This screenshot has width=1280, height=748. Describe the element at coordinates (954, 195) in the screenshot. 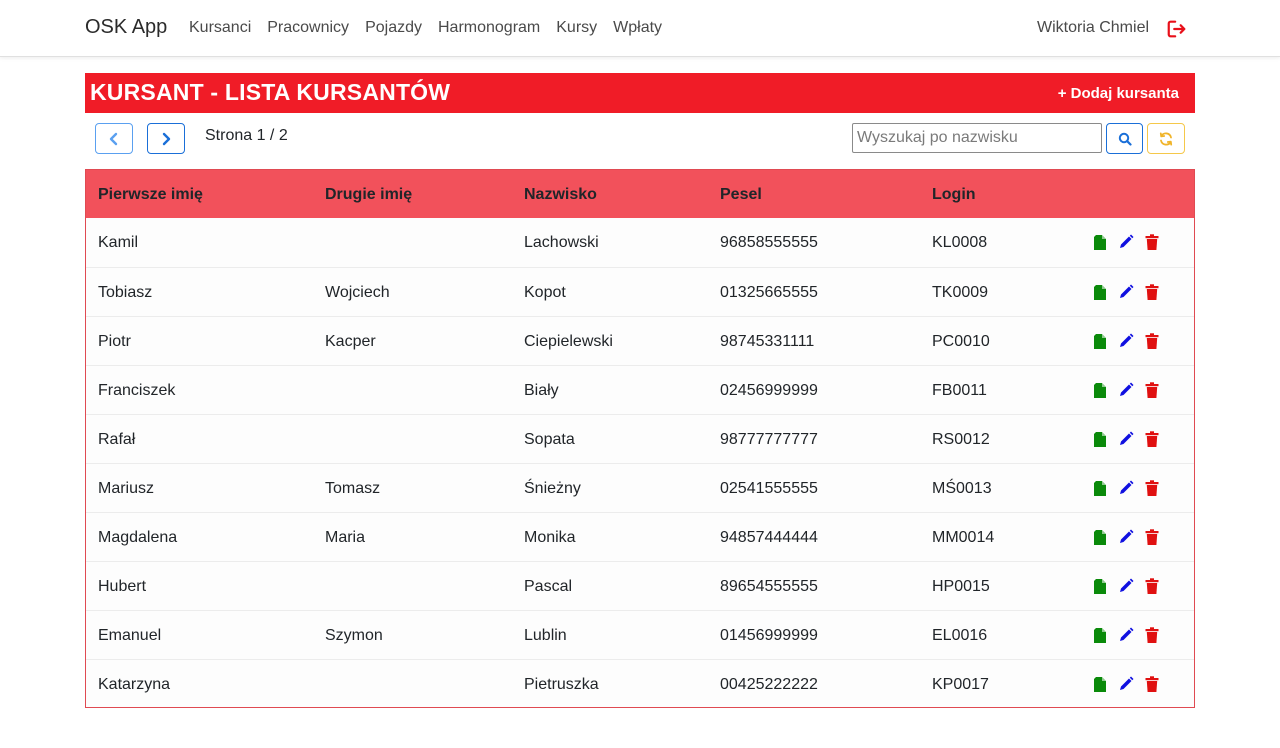

I see `column-header-login: Login` at that location.